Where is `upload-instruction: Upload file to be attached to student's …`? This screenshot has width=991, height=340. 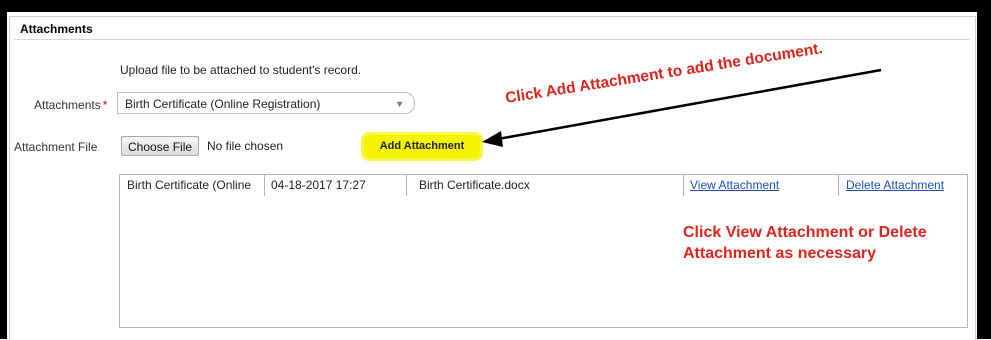 upload-instruction: Upload file to be attached to student's … is located at coordinates (241, 70).